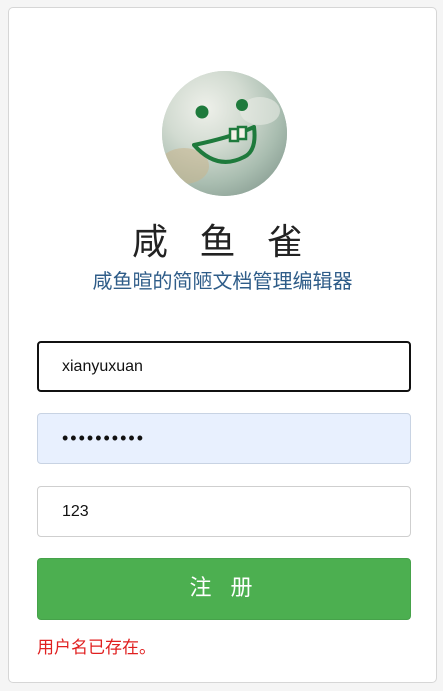 The width and height of the screenshot is (443, 691). Describe the element at coordinates (224, 511) in the screenshot. I see `third-input` at that location.